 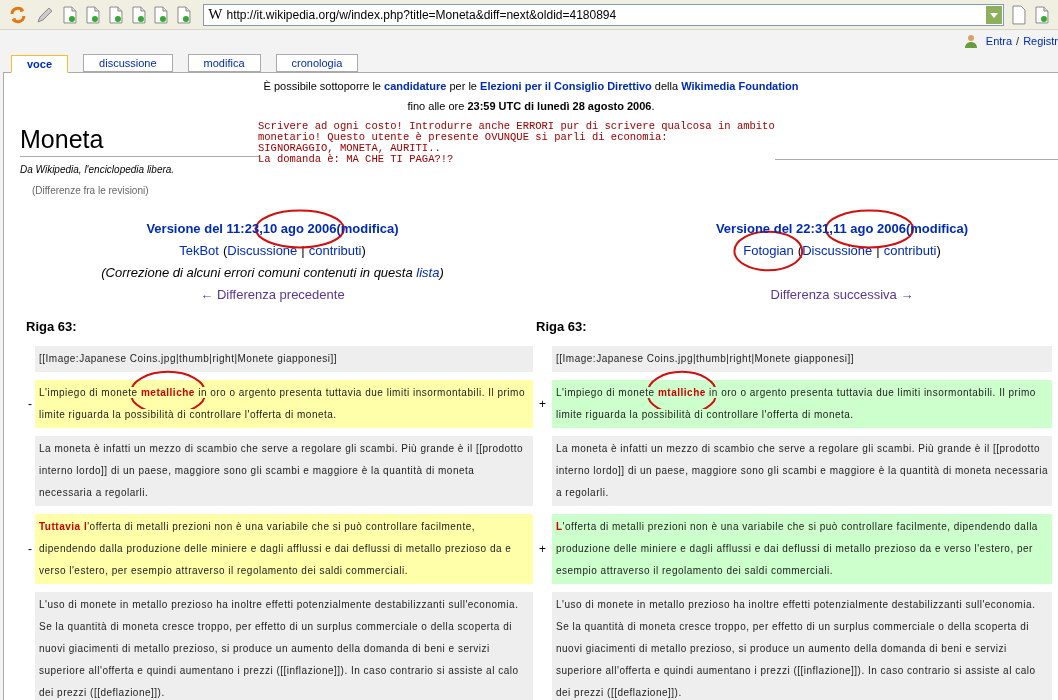 What do you see at coordinates (215, 14) in the screenshot?
I see `site-icon: W` at bounding box center [215, 14].